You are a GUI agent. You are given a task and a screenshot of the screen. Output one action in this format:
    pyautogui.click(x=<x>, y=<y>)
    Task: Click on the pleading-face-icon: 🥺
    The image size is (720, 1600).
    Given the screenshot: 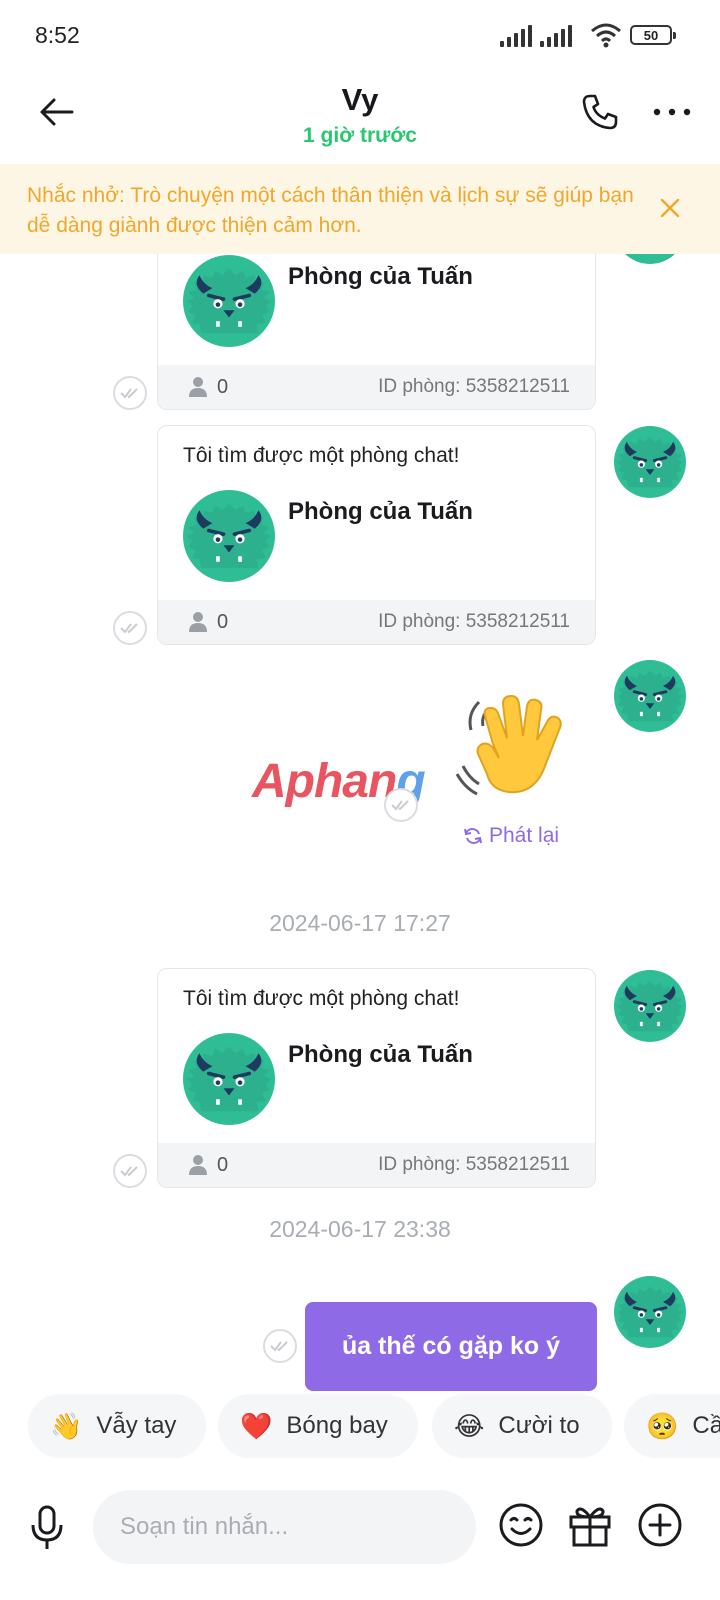 What is the action you would take?
    pyautogui.click(x=662, y=1425)
    